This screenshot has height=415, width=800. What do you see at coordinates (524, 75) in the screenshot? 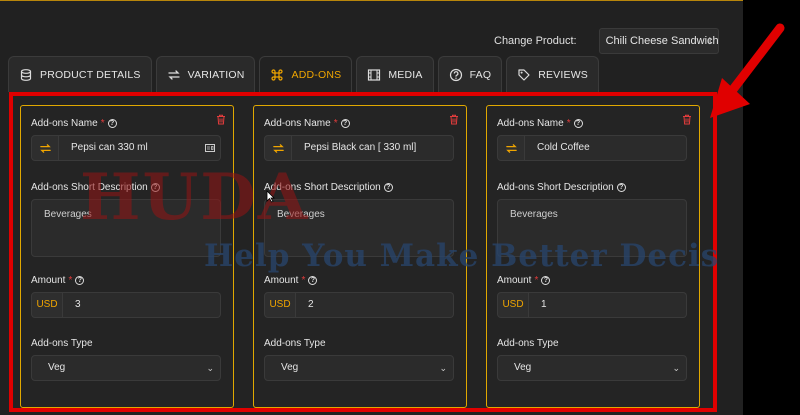
I see `tag-icon` at bounding box center [524, 75].